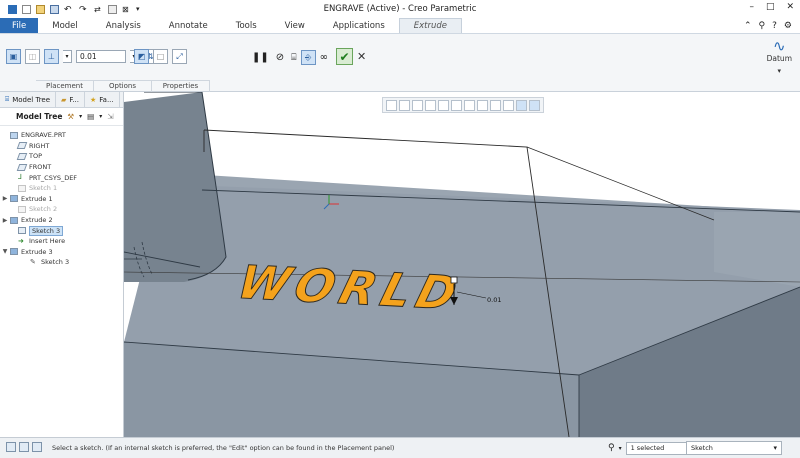 Image resolution: width=800 pixels, height=458 pixels. I want to click on tree-item-label: ENGRAVE.PRT, so click(43, 135).